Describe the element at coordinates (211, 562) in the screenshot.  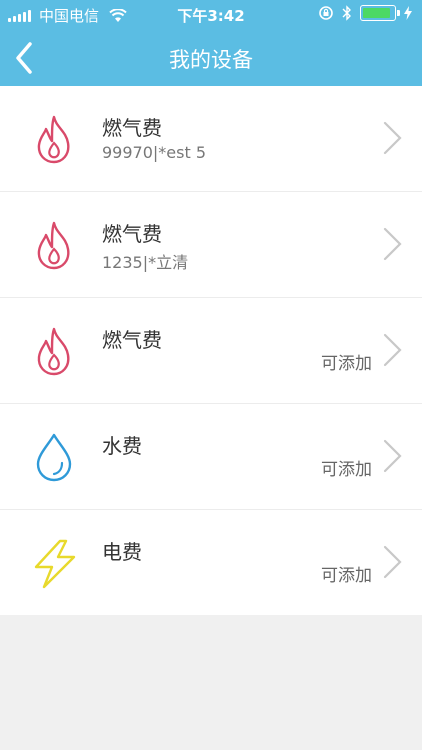
I see `device-row-electricity: 电费 可添加` at that location.